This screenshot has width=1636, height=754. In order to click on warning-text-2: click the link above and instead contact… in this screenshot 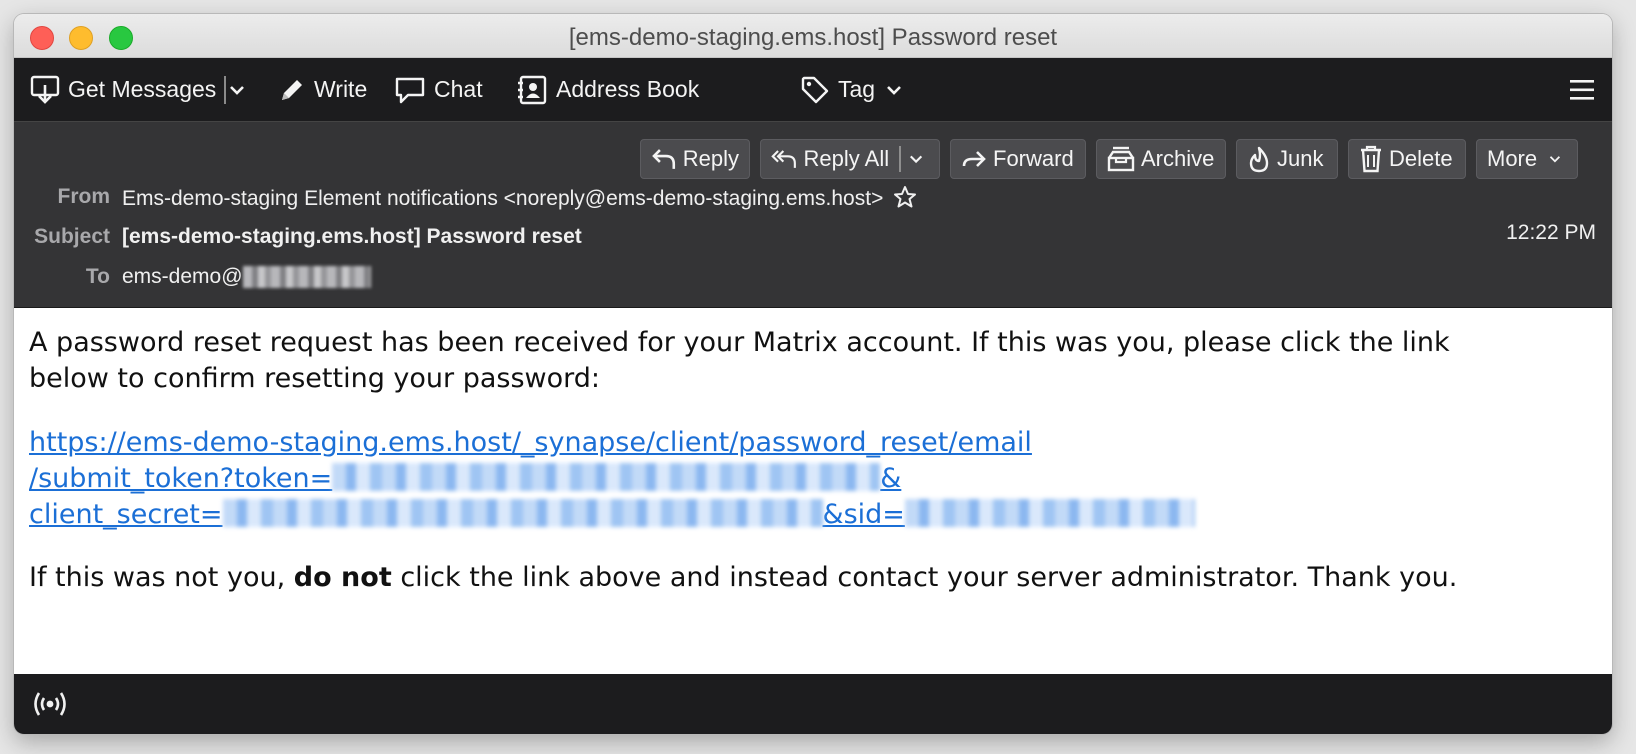, I will do `click(924, 577)`.